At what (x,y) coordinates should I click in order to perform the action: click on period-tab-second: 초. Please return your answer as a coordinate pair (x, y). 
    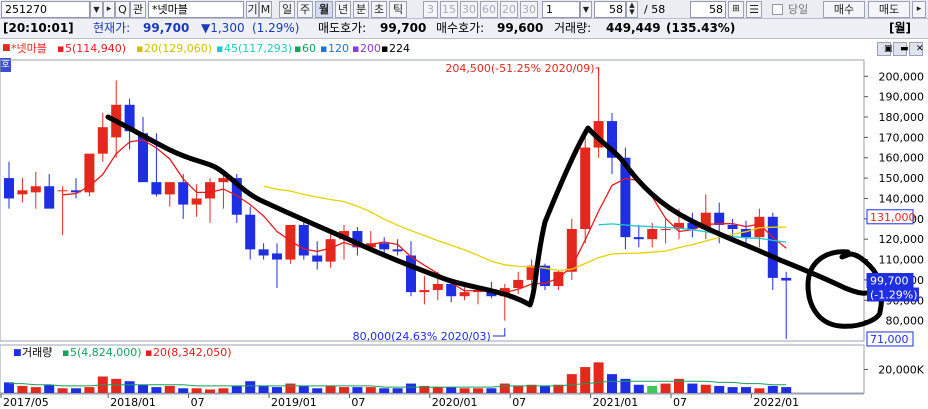
    Looking at the image, I should click on (379, 9).